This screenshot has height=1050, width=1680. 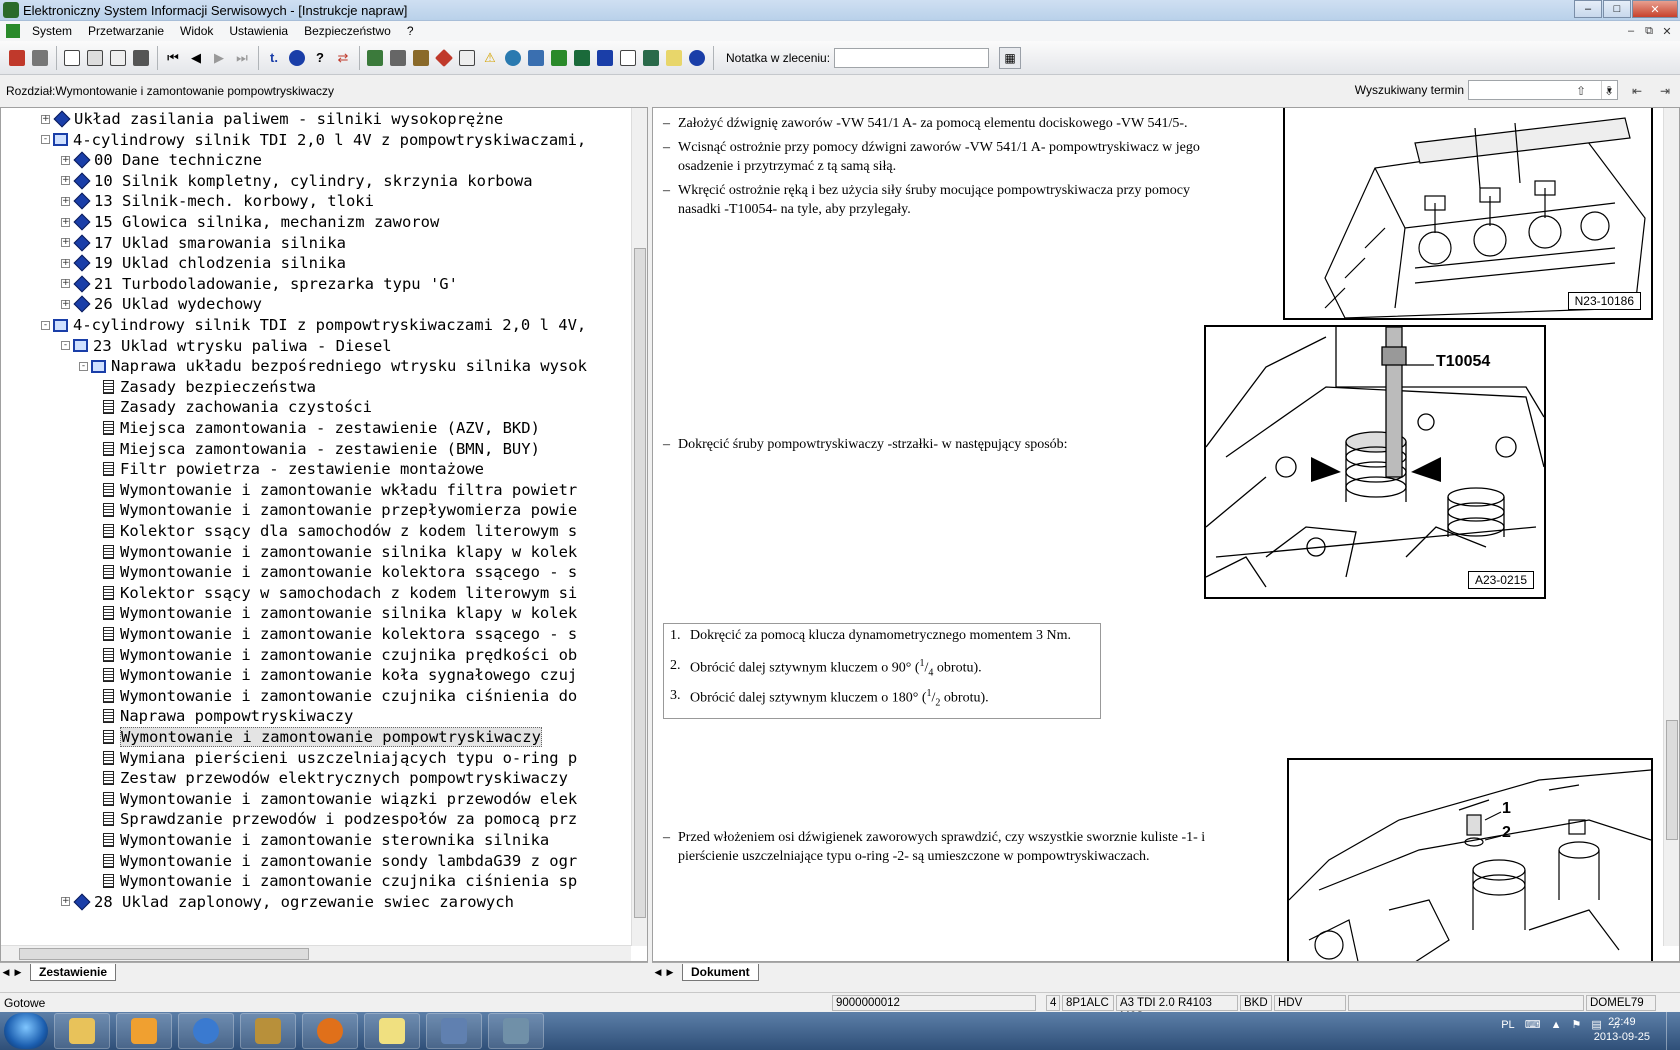 What do you see at coordinates (516, 1031) in the screenshot?
I see `taskbar-elsa-icon` at bounding box center [516, 1031].